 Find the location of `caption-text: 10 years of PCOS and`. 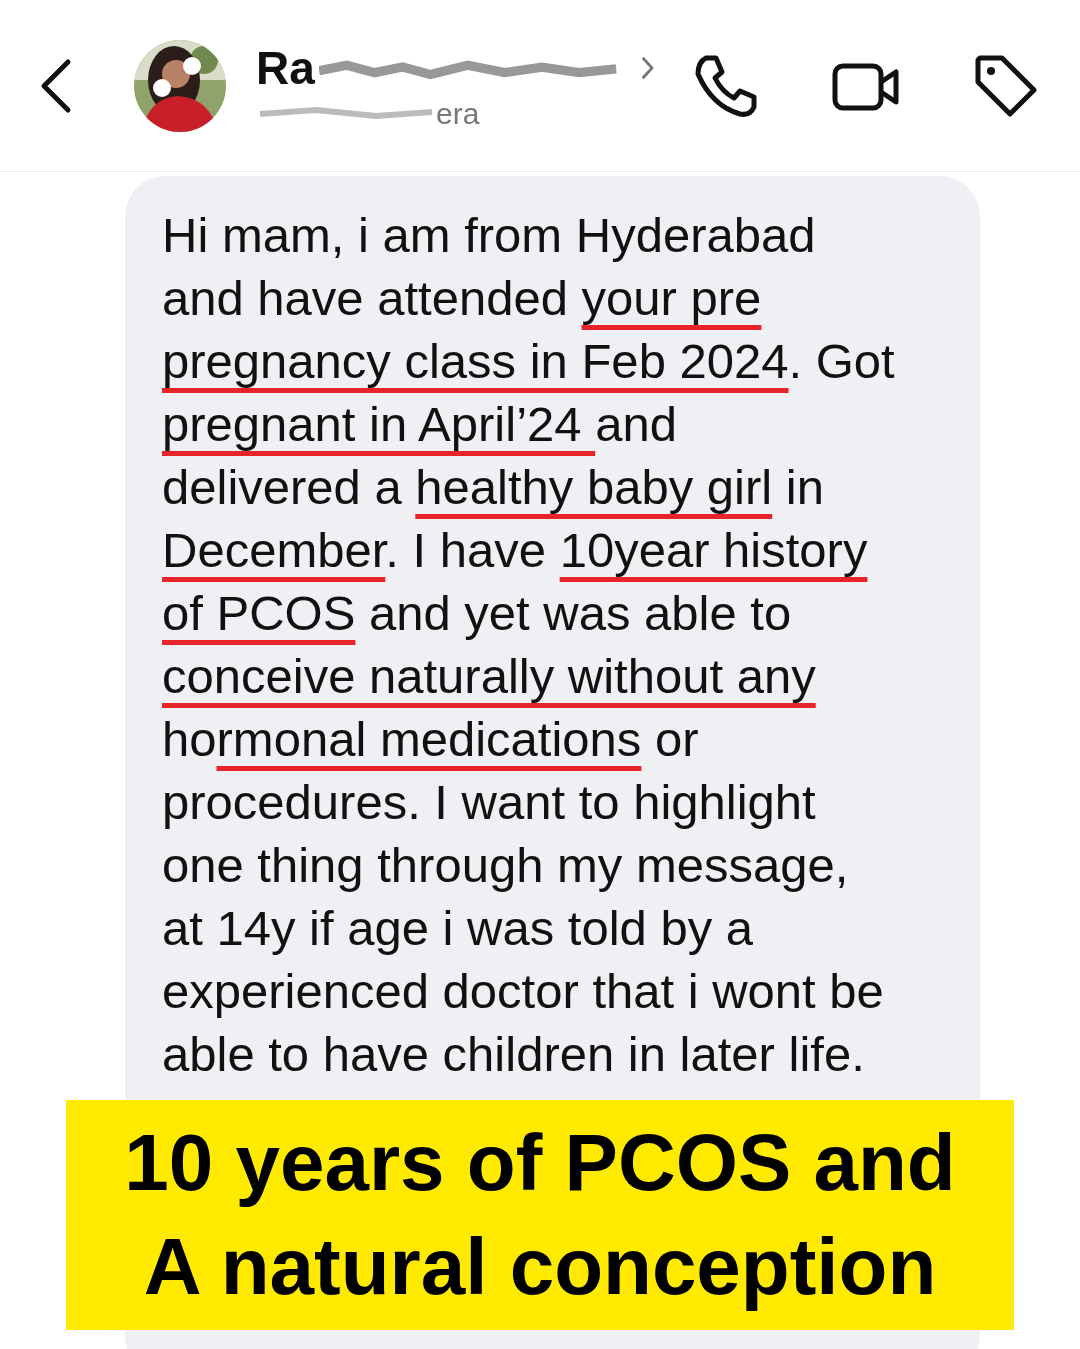

caption-text: 10 years of PCOS and is located at coordinates (540, 1163).